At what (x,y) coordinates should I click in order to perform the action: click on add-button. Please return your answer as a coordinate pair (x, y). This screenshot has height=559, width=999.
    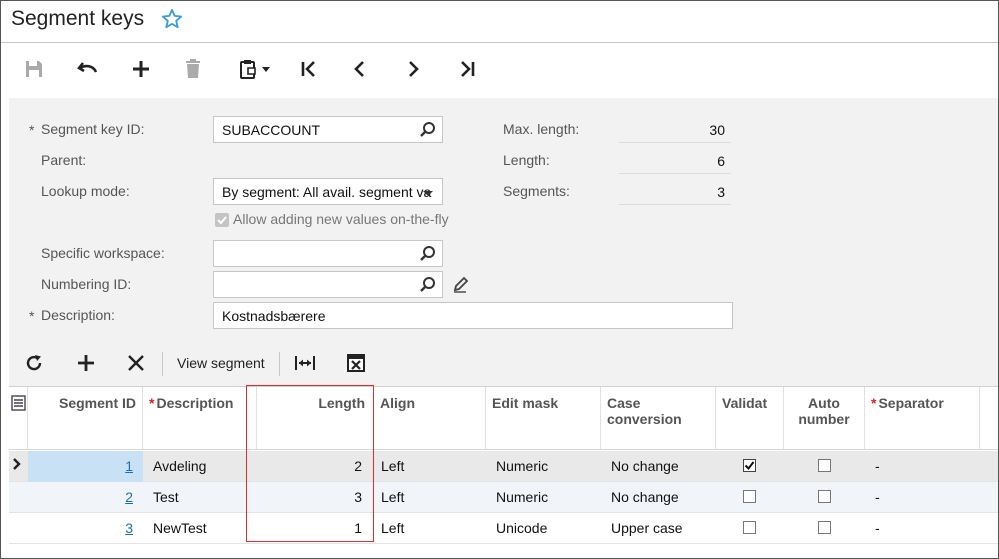
    Looking at the image, I should click on (141, 69).